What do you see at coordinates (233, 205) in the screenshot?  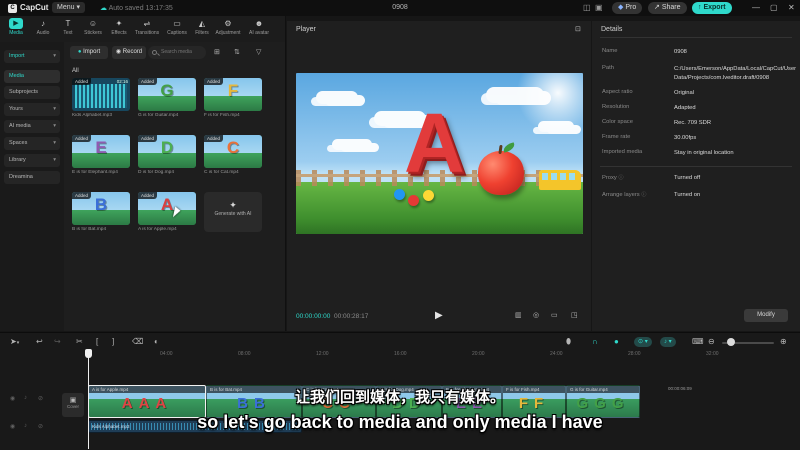 I see `sparkle-icon: ✦` at bounding box center [233, 205].